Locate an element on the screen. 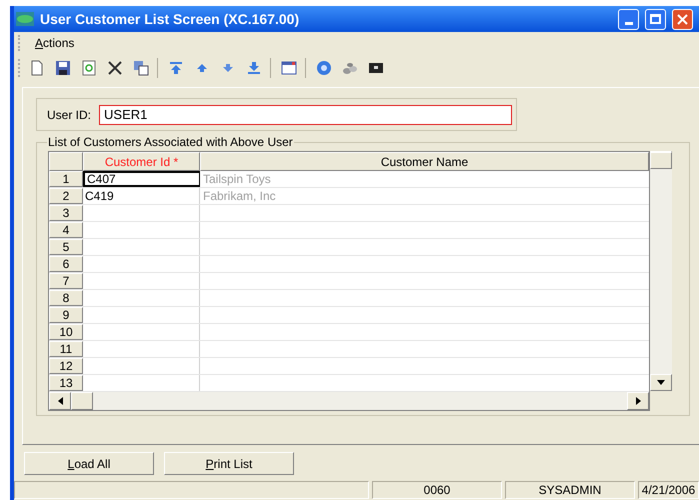  customer-name-cell-text: Tailspin Toys is located at coordinates (237, 179).